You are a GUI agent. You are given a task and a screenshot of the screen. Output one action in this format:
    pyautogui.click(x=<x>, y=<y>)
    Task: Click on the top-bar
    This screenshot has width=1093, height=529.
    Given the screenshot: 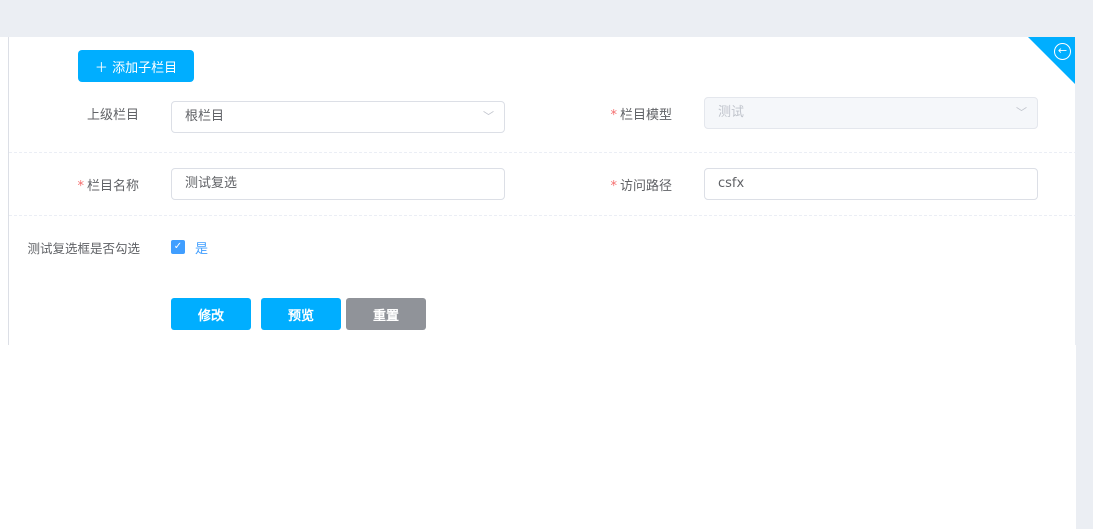 What is the action you would take?
    pyautogui.click(x=546, y=18)
    